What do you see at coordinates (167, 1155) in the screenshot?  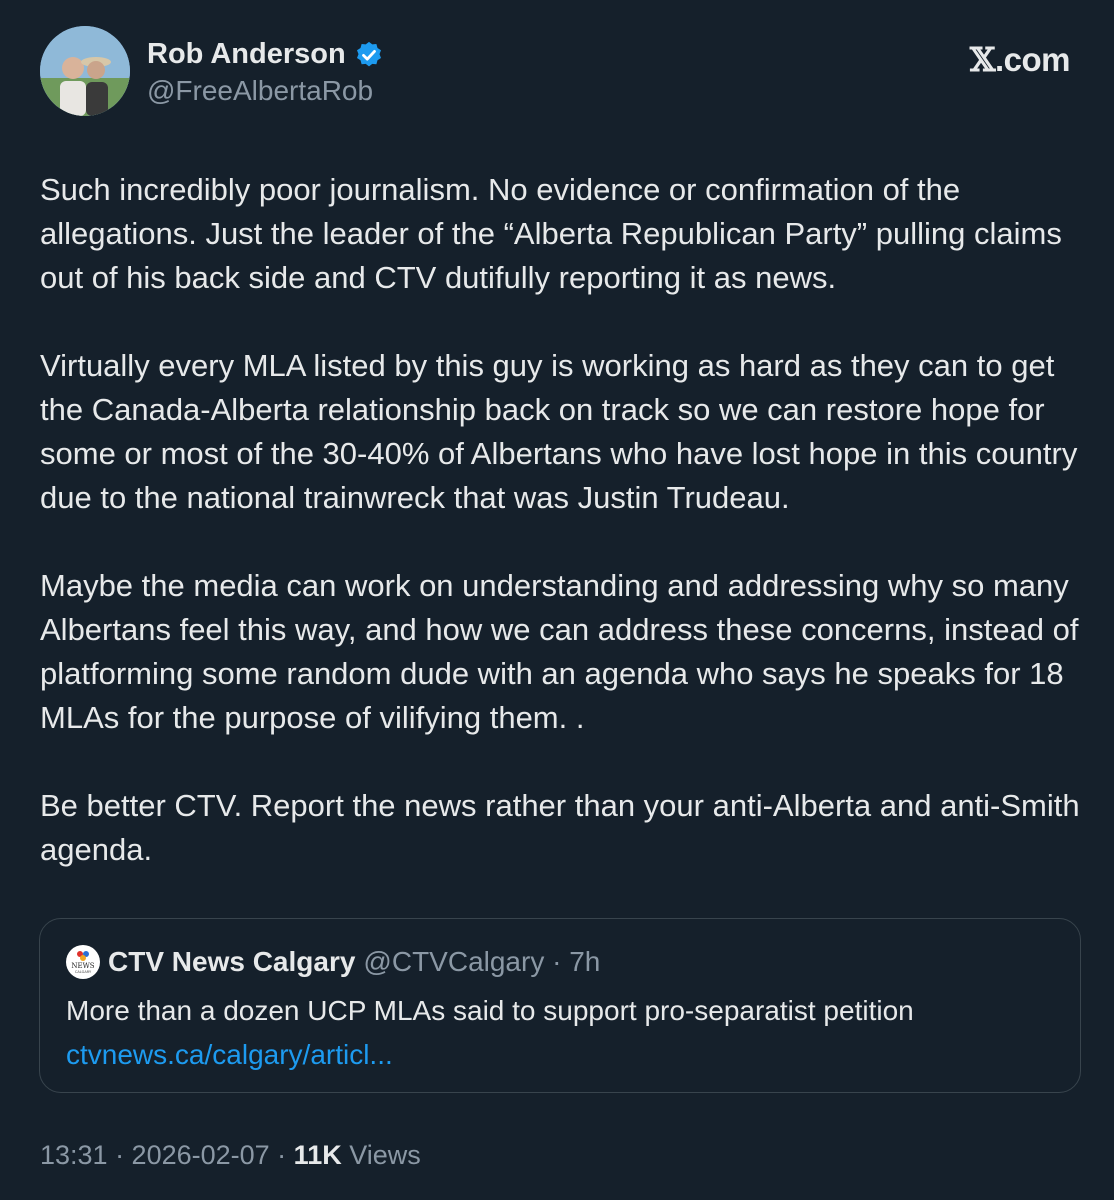 I see `timestamp: 13:31 · 2026-02-07 ·` at bounding box center [167, 1155].